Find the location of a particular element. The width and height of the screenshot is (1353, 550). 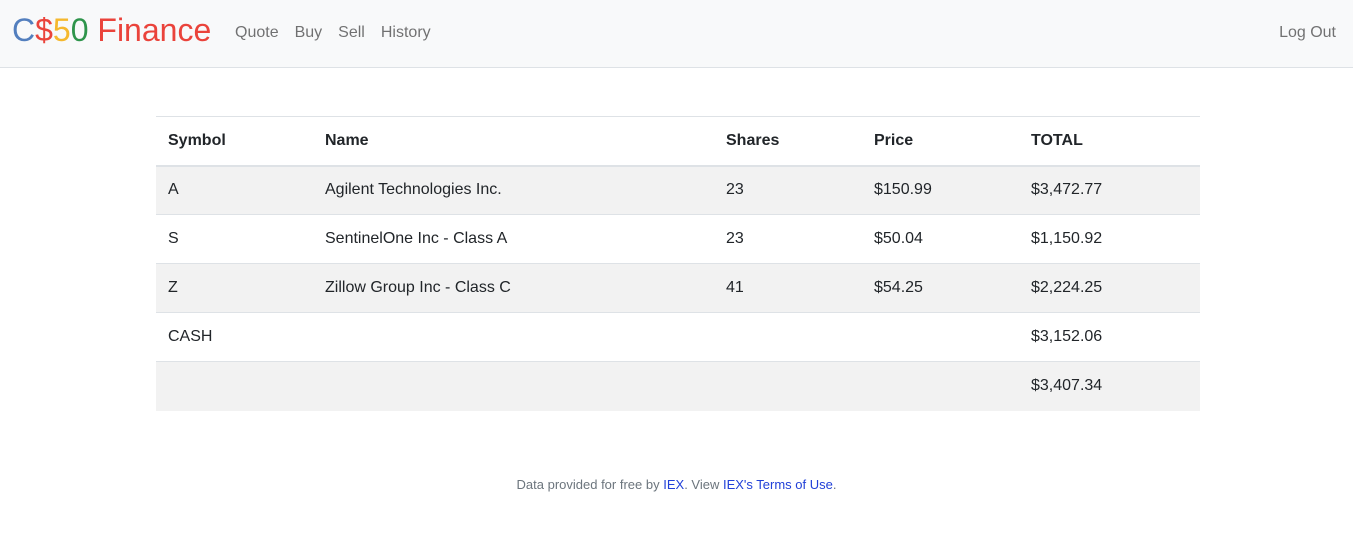

brand-letter-c: C is located at coordinates (24, 30).